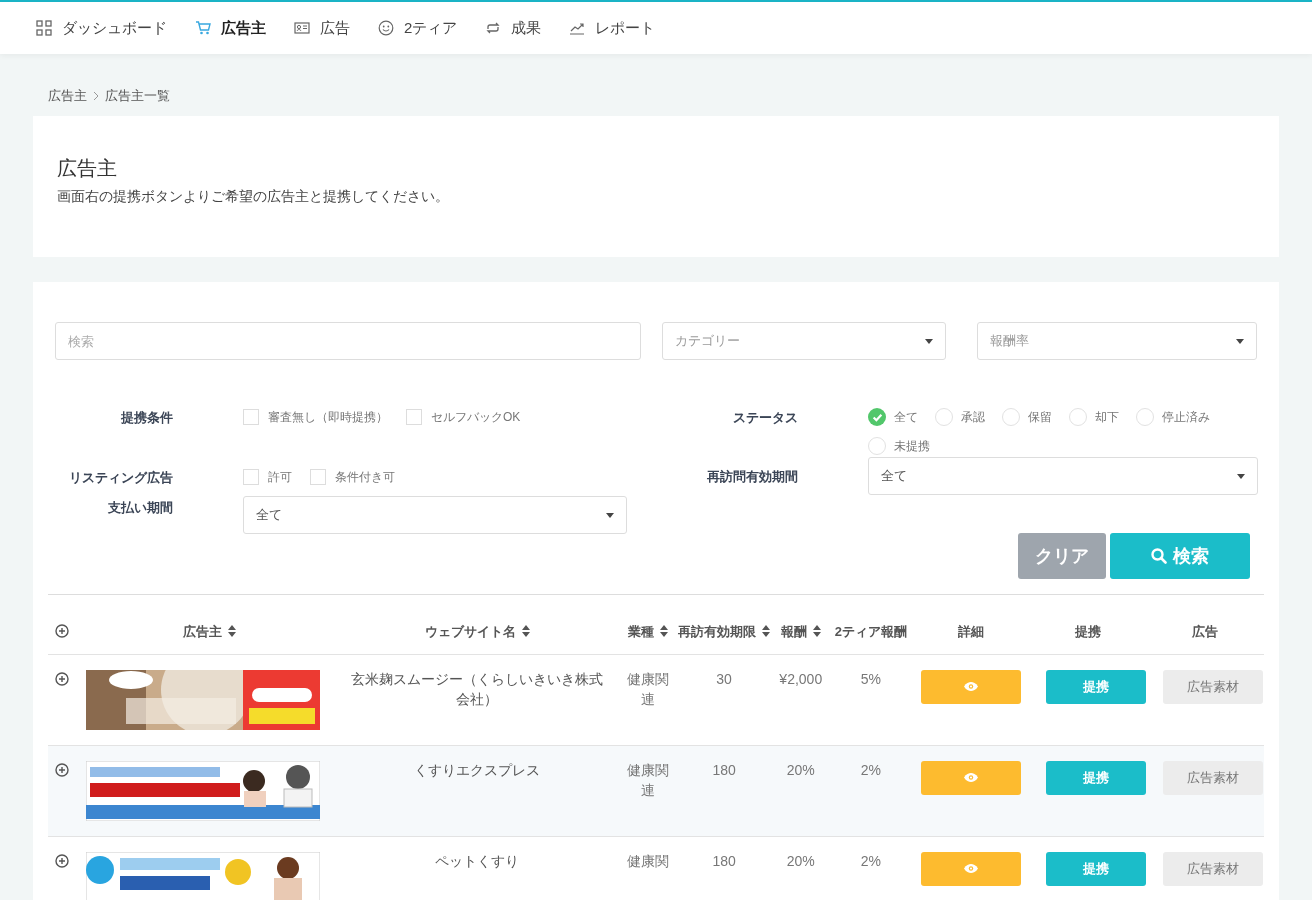  What do you see at coordinates (971, 631) in the screenshot?
I see `column-header: 詳細` at bounding box center [971, 631].